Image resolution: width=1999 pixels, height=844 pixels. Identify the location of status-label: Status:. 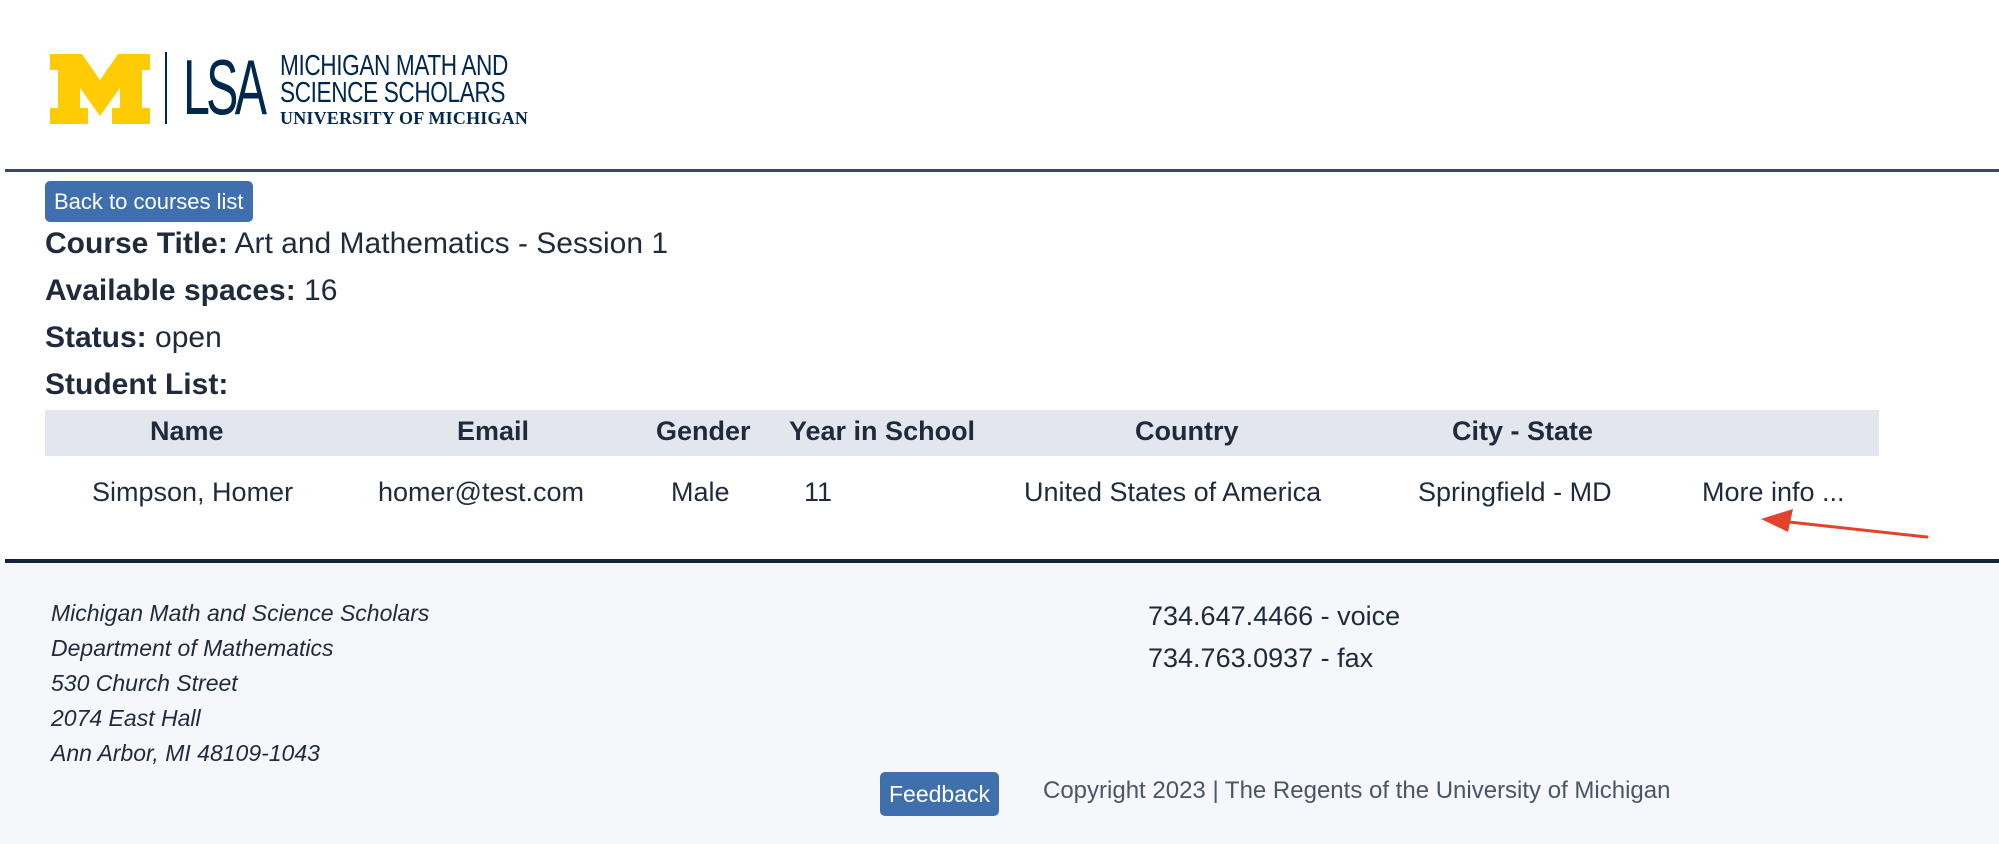
(96, 337).